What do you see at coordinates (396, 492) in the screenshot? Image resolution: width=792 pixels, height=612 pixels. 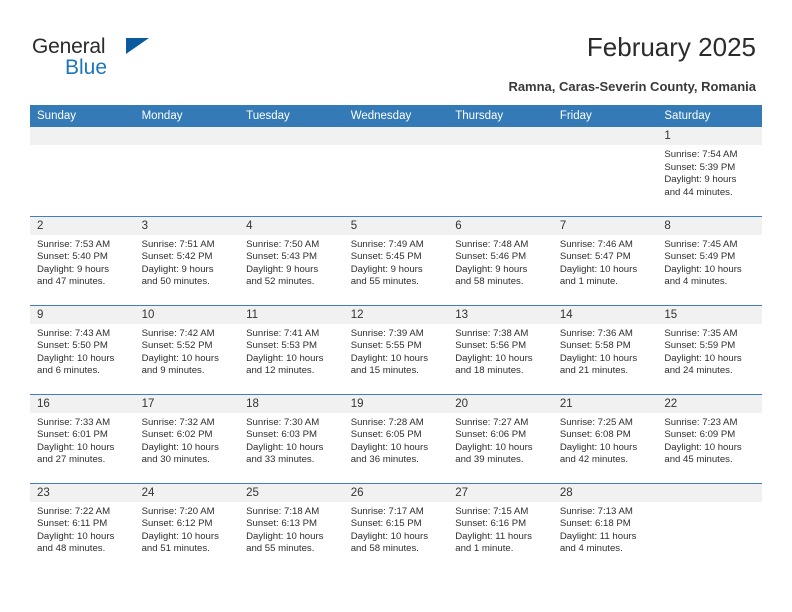 I see `day-number: 26` at bounding box center [396, 492].